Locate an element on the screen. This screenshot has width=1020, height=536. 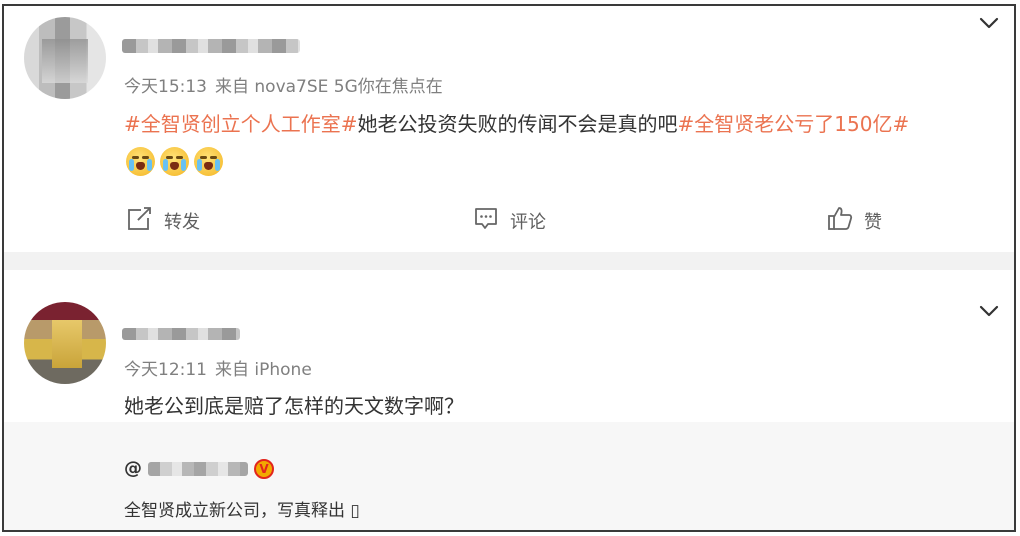
comment-button: 评论 is located at coordinates (509, 220).